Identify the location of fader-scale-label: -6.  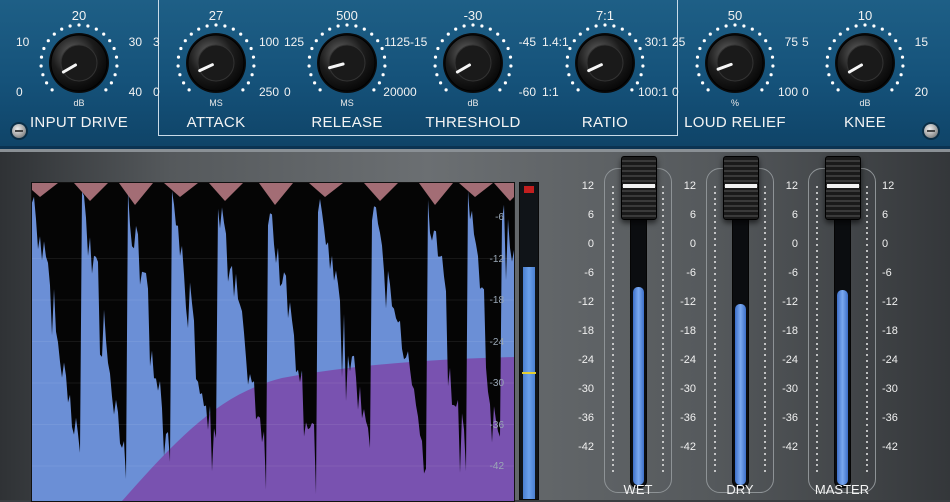
(589, 273).